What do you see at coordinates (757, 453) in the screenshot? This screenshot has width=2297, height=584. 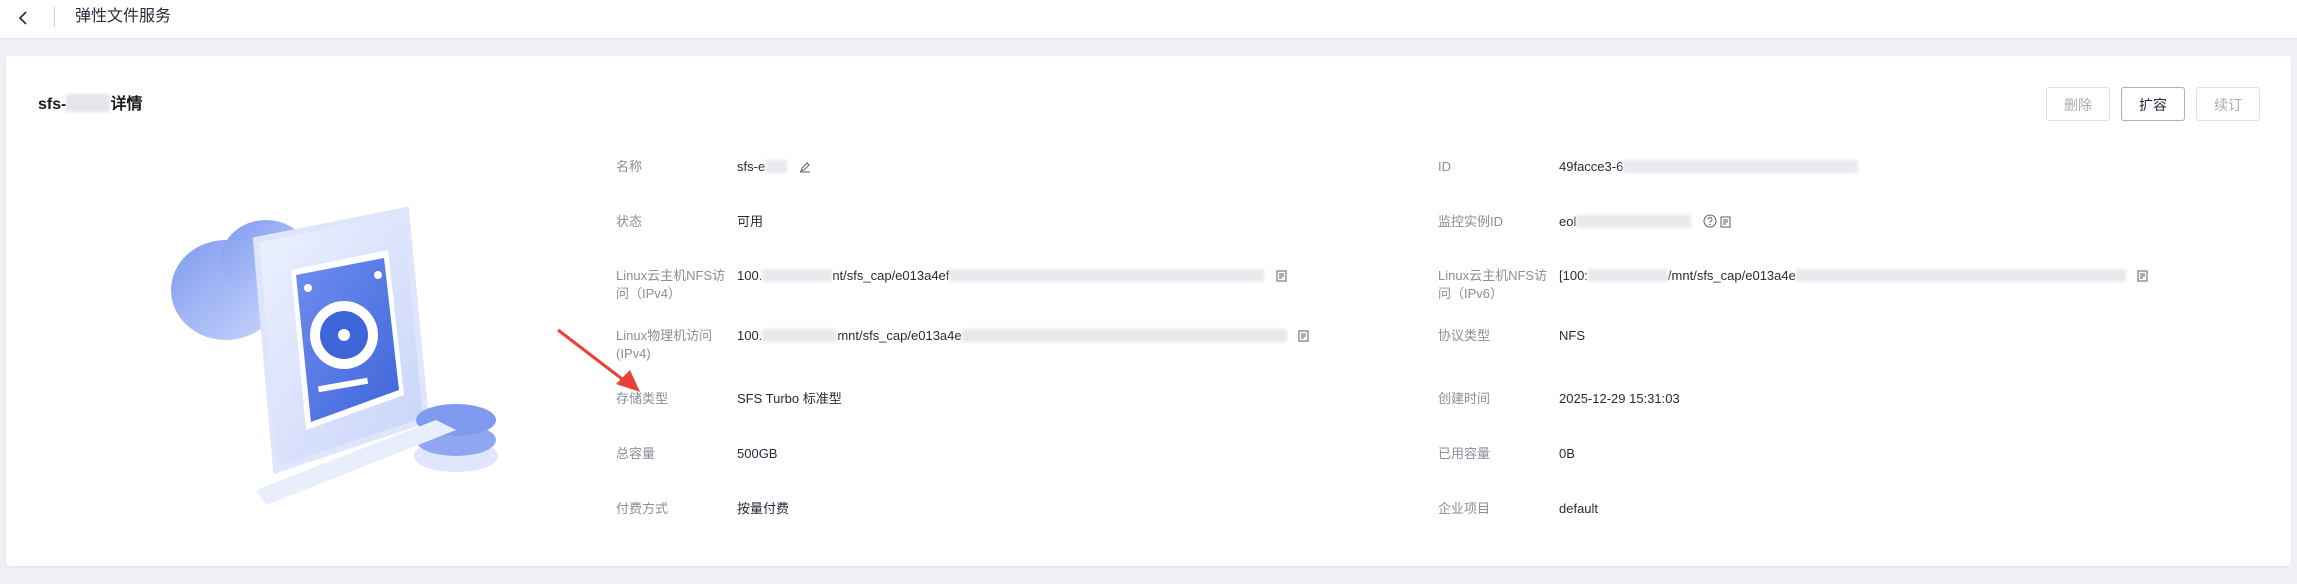 I see `value-total-capacity: 500GB` at bounding box center [757, 453].